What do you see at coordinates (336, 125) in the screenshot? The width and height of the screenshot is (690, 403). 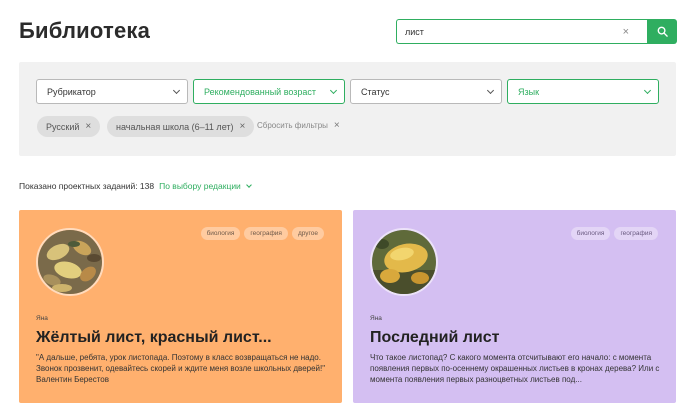 I see `close-icon: ×` at bounding box center [336, 125].